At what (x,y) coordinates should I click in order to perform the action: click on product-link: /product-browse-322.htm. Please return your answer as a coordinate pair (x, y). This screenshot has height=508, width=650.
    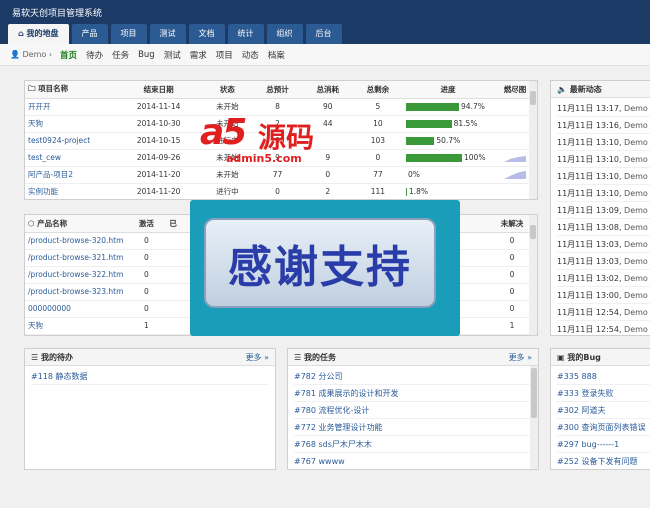
    Looking at the image, I should click on (75, 274).